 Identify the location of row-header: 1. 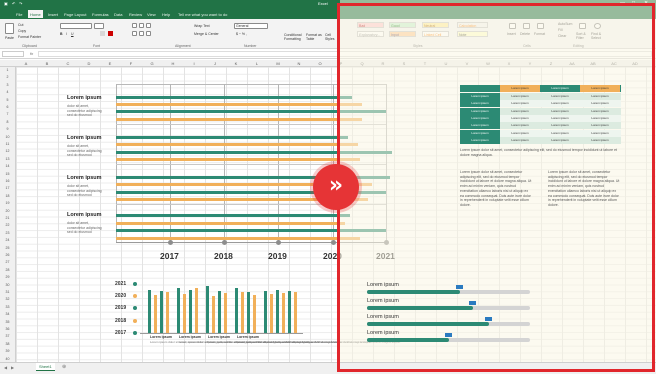
(7, 70).